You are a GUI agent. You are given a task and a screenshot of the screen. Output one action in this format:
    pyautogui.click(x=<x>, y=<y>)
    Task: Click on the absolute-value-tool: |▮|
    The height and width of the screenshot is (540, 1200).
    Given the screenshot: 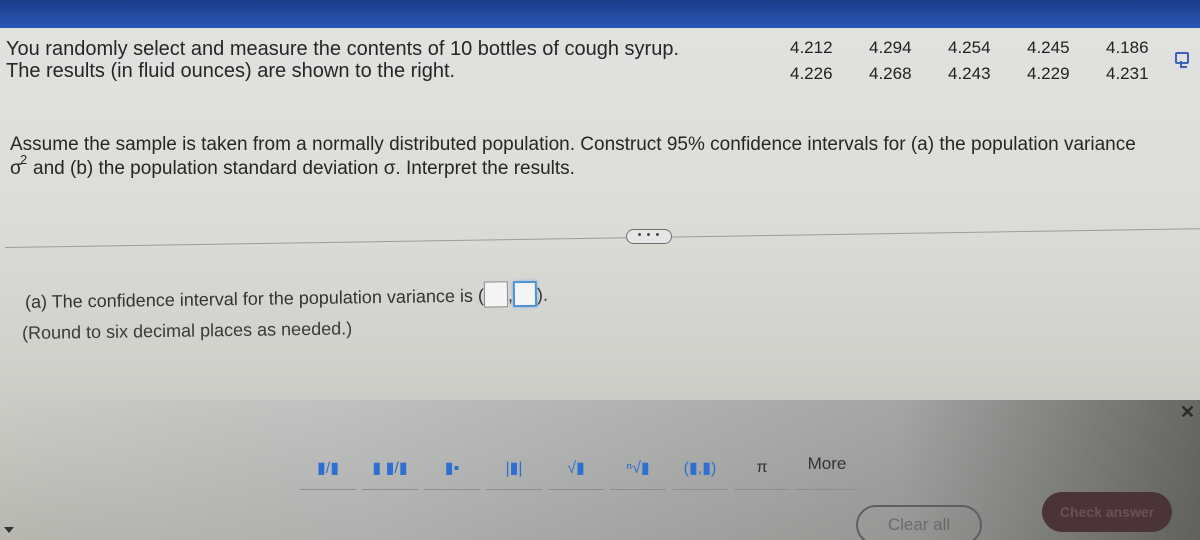 What is the action you would take?
    pyautogui.click(x=514, y=468)
    